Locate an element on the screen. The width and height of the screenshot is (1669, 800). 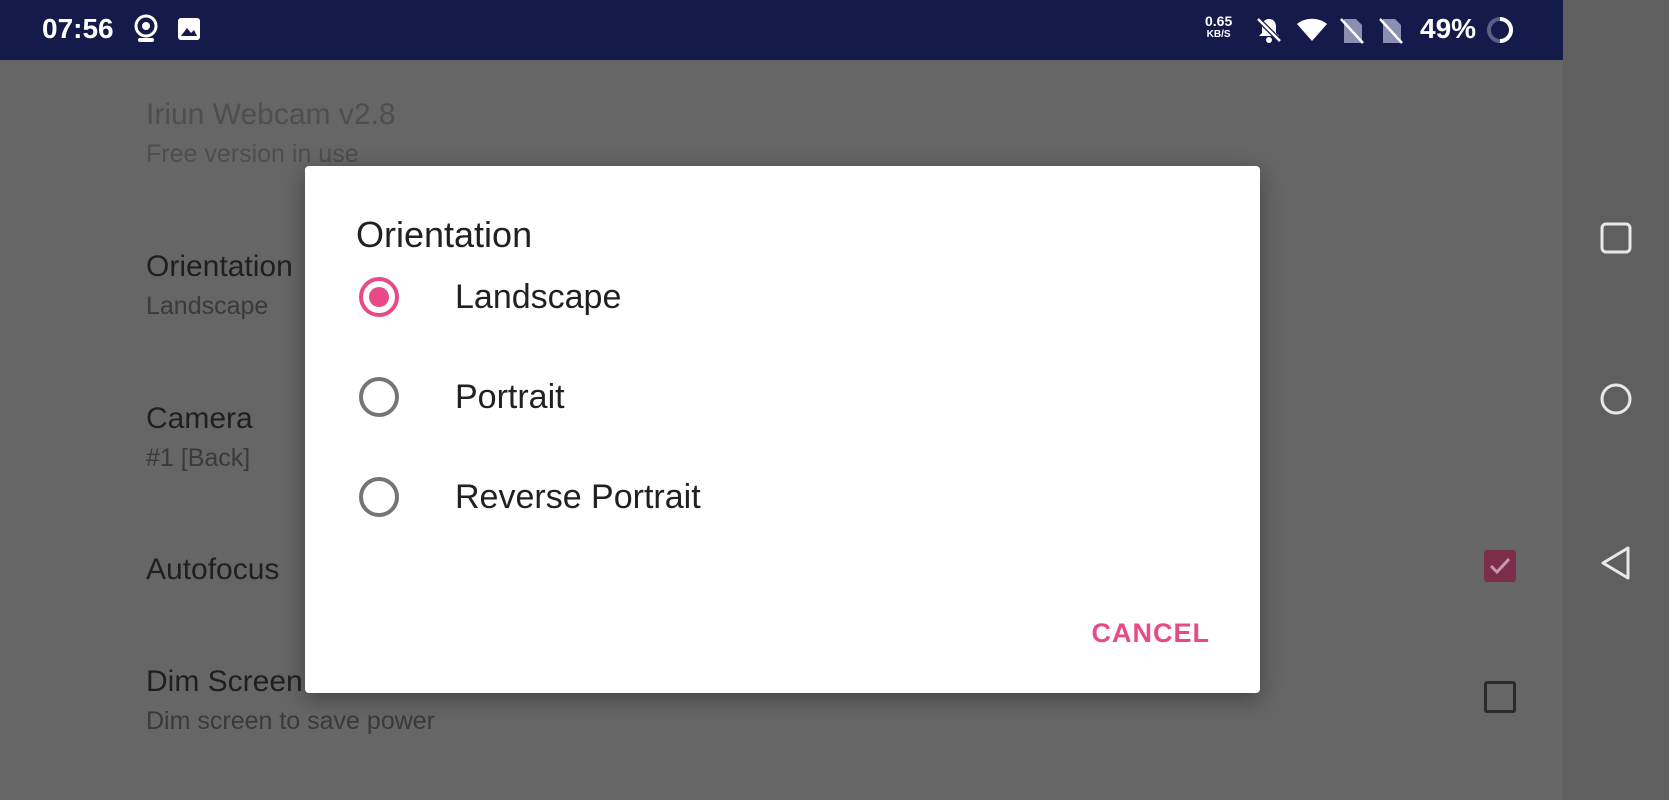
setting-title: Autofocus is located at coordinates (213, 569).